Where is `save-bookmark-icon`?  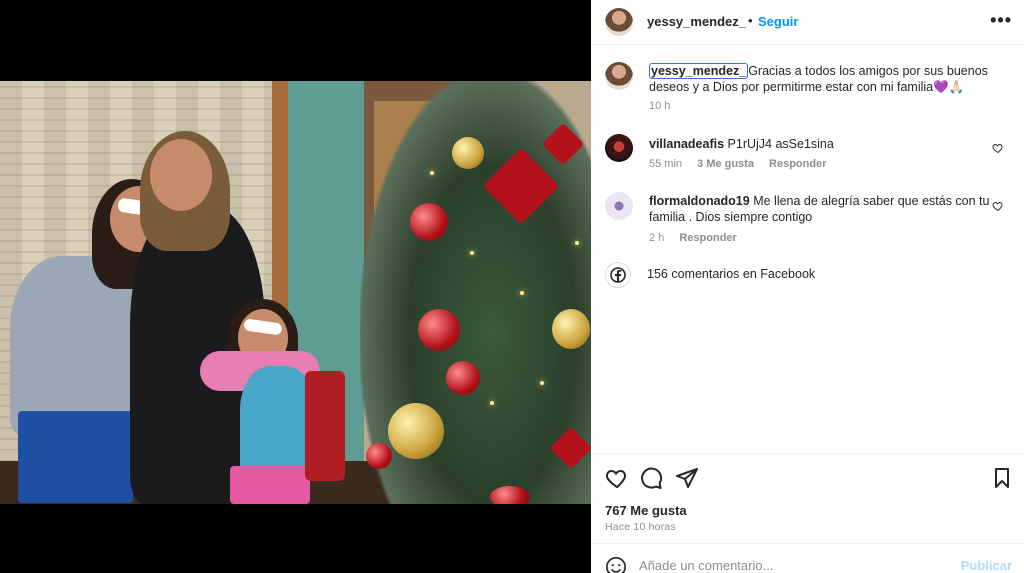 save-bookmark-icon is located at coordinates (1002, 478).